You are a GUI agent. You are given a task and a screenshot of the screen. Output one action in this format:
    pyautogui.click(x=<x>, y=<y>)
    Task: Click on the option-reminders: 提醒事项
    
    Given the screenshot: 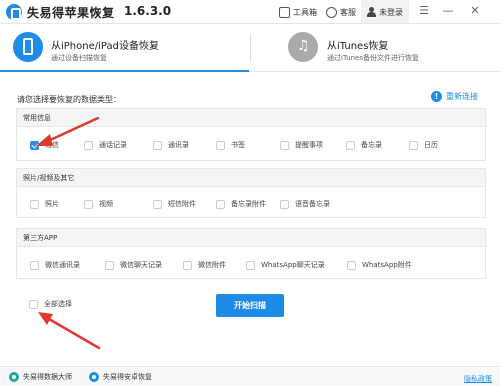 What is the action you would take?
    pyautogui.click(x=301, y=145)
    